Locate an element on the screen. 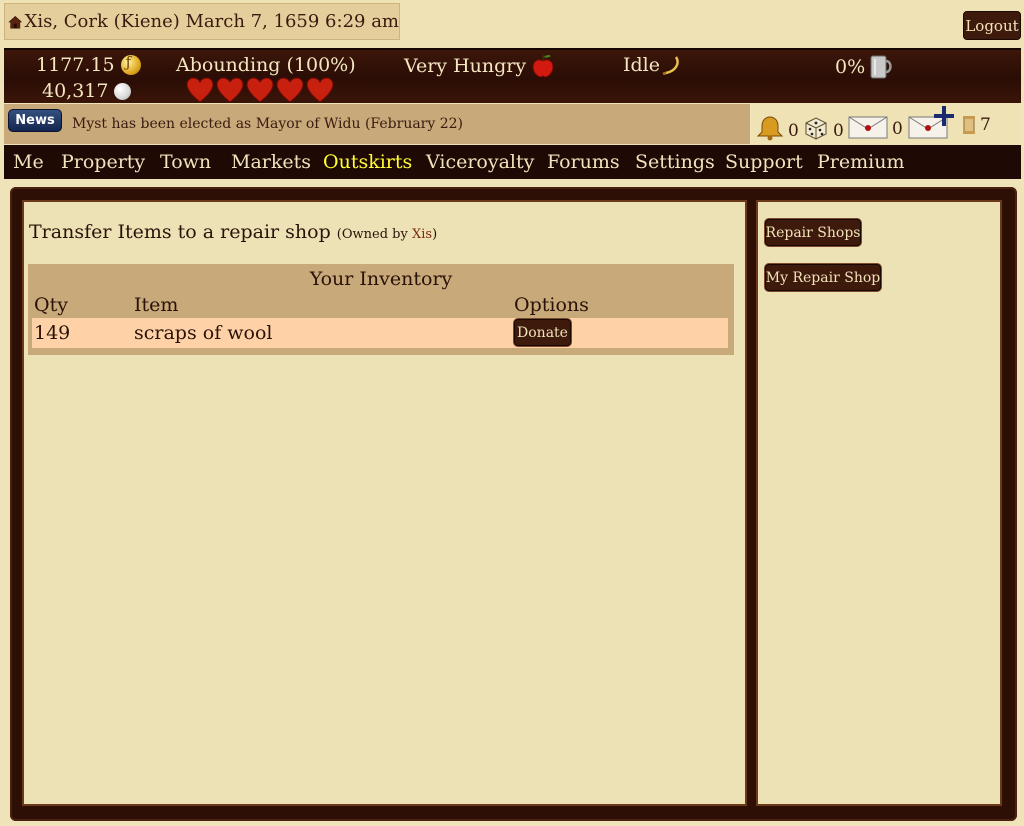 This screenshot has width=1024, height=826. dice-count: 0 is located at coordinates (838, 131).